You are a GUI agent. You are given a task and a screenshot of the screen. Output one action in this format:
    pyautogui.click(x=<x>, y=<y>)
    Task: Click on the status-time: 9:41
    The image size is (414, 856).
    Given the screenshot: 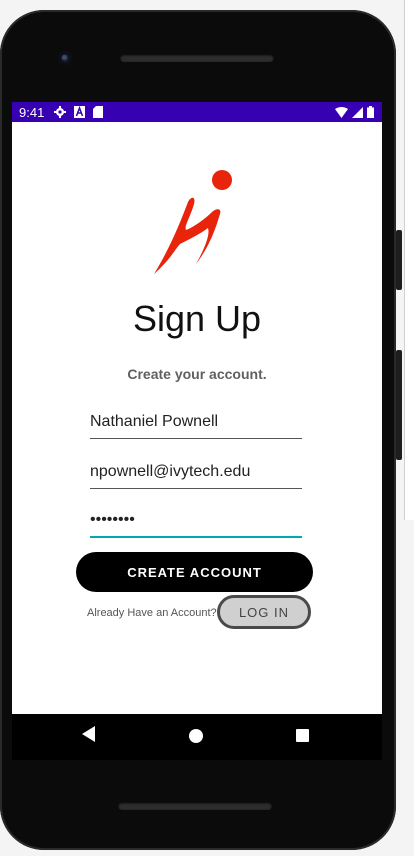 What is the action you would take?
    pyautogui.click(x=32, y=112)
    